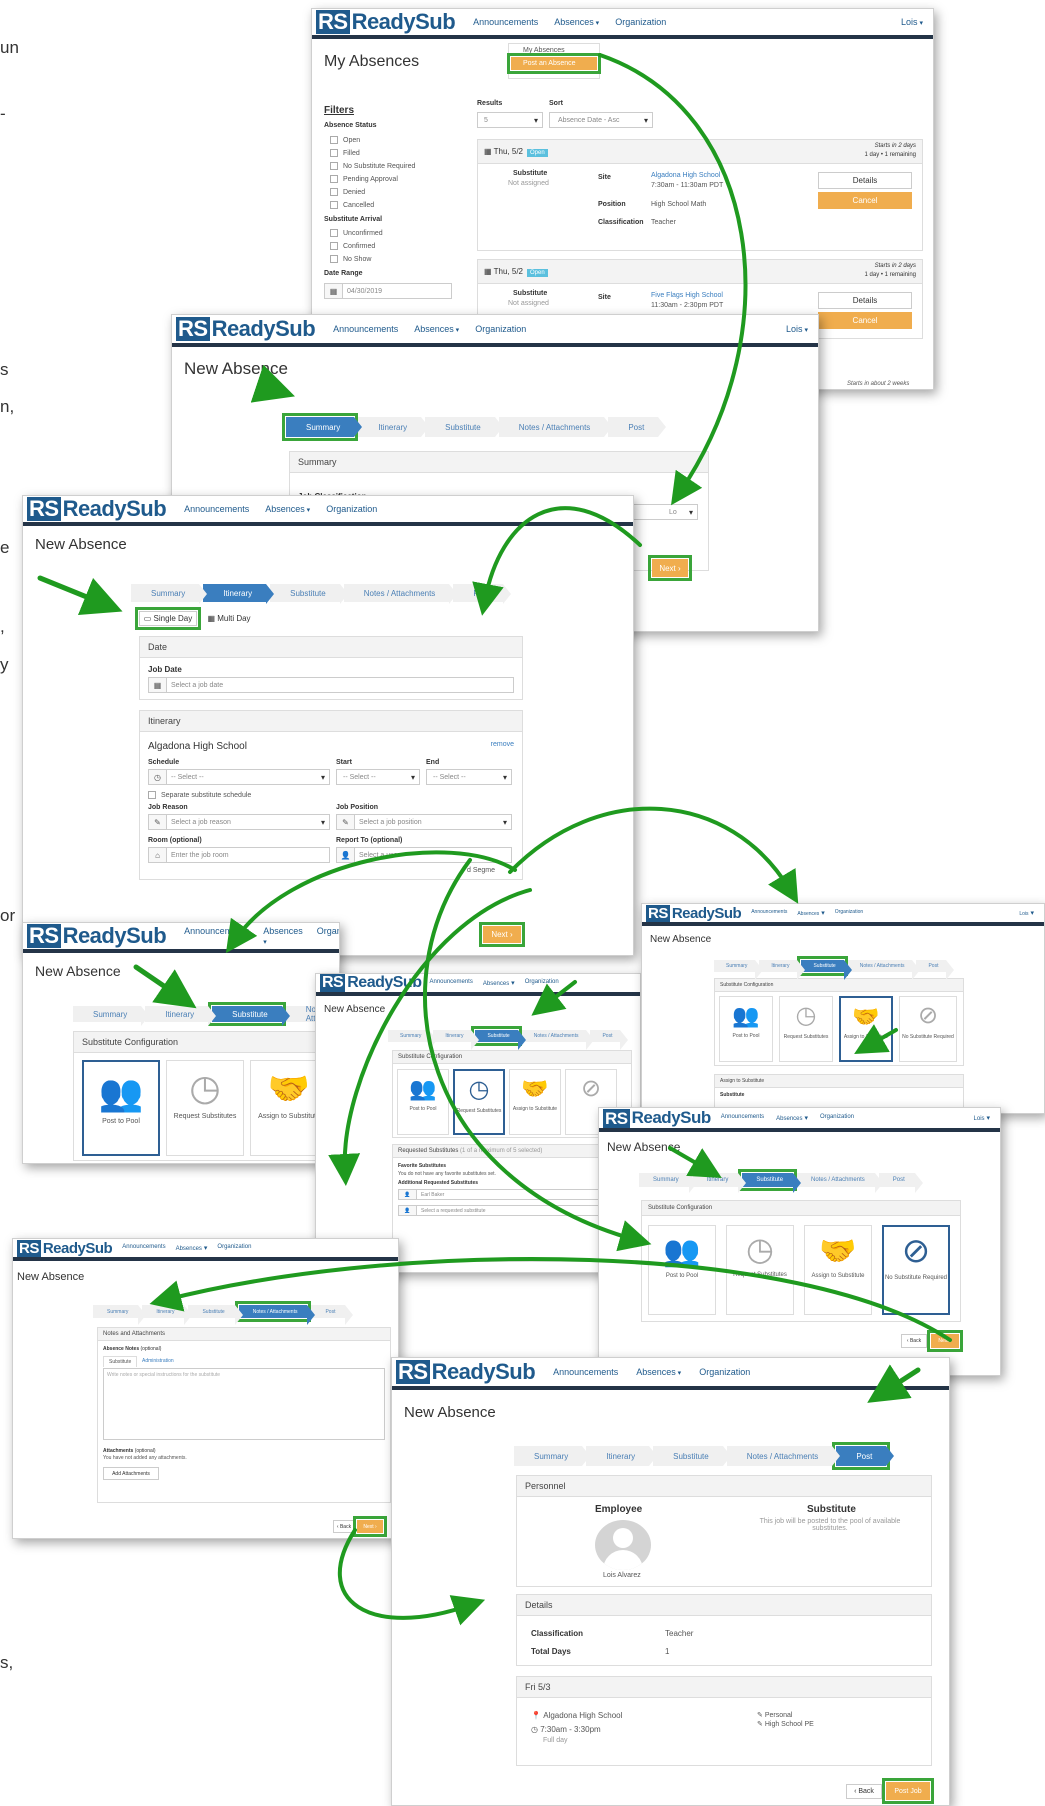  What do you see at coordinates (120, 1361) in the screenshot?
I see `tab-substitute: Substitute` at bounding box center [120, 1361].